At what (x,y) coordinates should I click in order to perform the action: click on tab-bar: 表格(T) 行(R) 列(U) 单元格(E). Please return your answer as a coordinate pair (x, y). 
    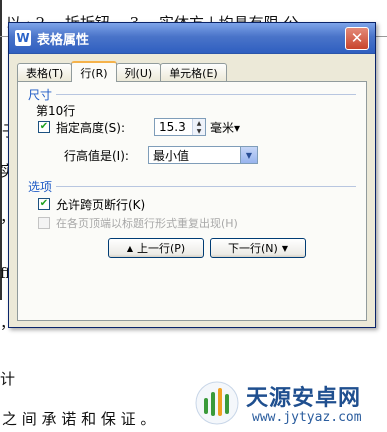
    Looking at the image, I should click on (122, 71).